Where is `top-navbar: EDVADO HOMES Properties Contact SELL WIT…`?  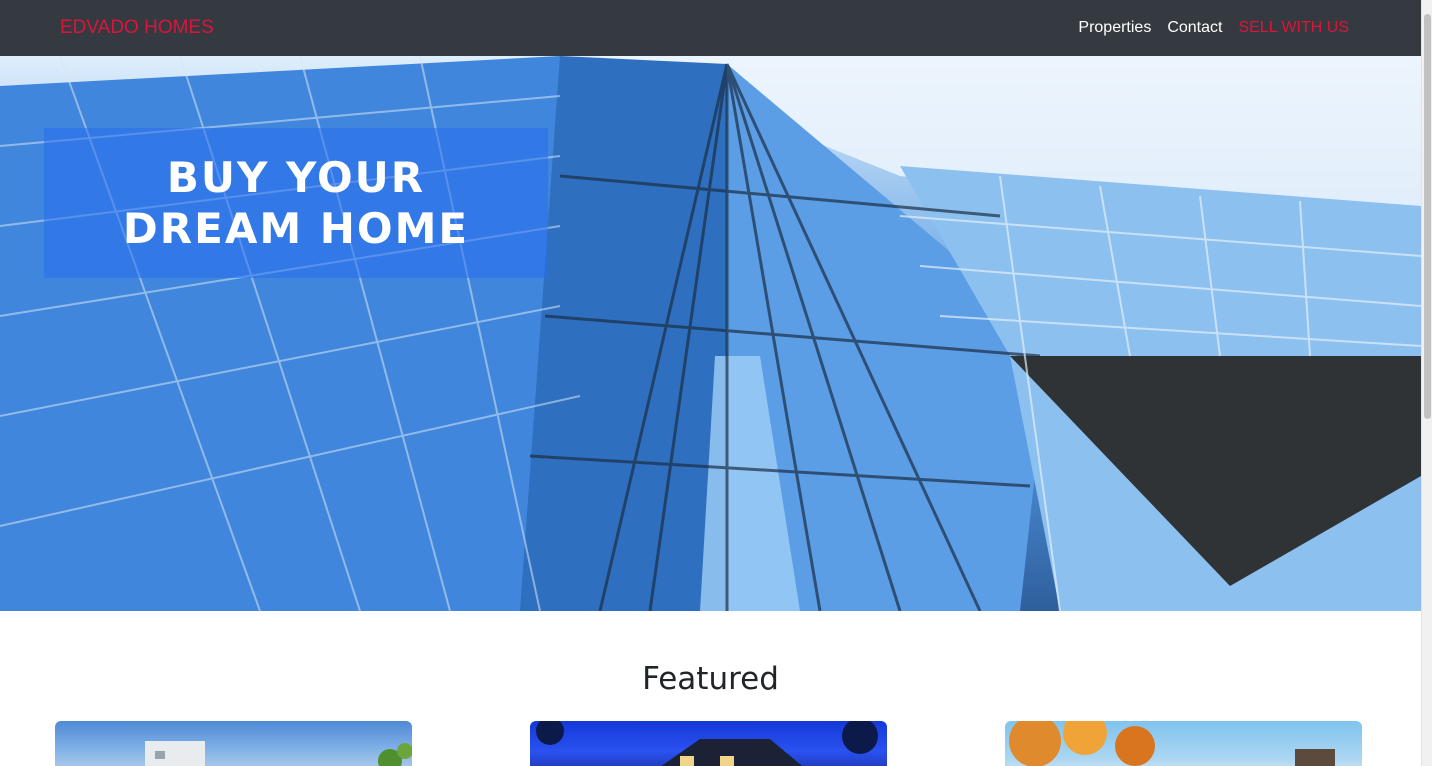
top-navbar: EDVADO HOMES Properties Contact SELL WIT… is located at coordinates (710, 28).